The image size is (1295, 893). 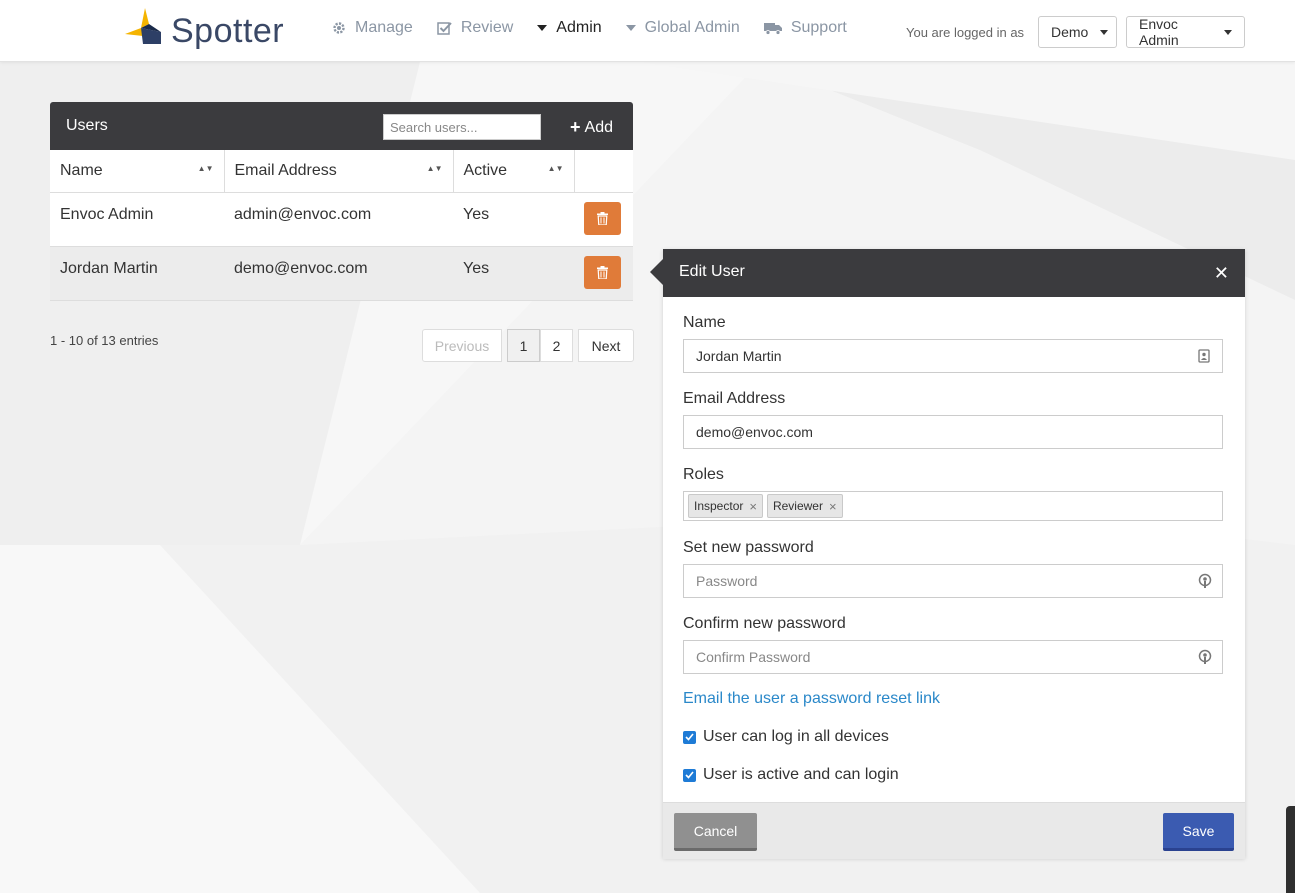 What do you see at coordinates (338, 219) in the screenshot?
I see `cell-email: admin@envoc.com` at bounding box center [338, 219].